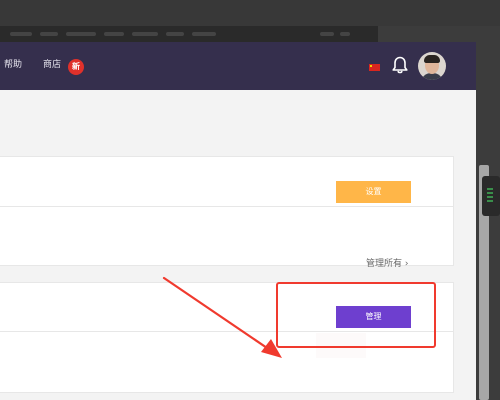  What do you see at coordinates (227, 236) in the screenshot?
I see `settings-card` at bounding box center [227, 236].